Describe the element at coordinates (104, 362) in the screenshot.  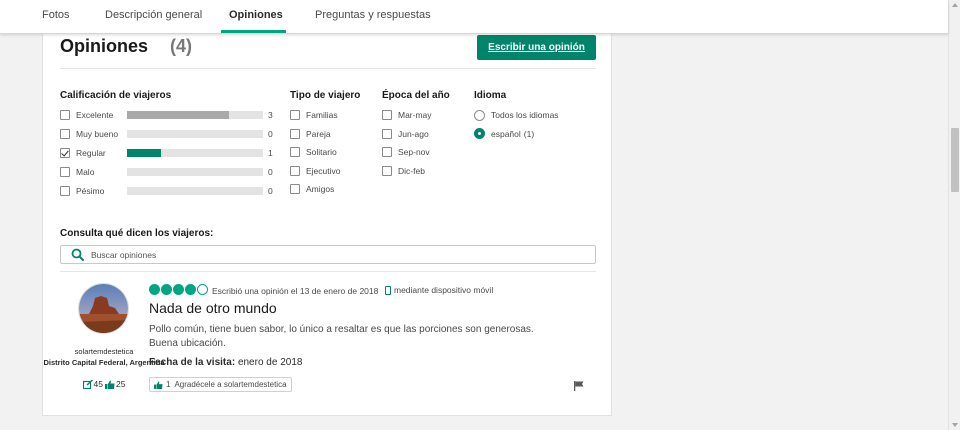
I see `user-location: Distrito Capital Federal, Argentina` at that location.